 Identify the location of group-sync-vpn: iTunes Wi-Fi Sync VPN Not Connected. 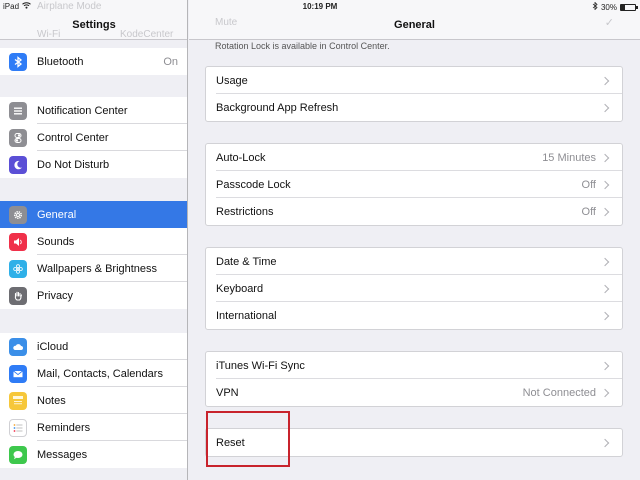
(414, 379).